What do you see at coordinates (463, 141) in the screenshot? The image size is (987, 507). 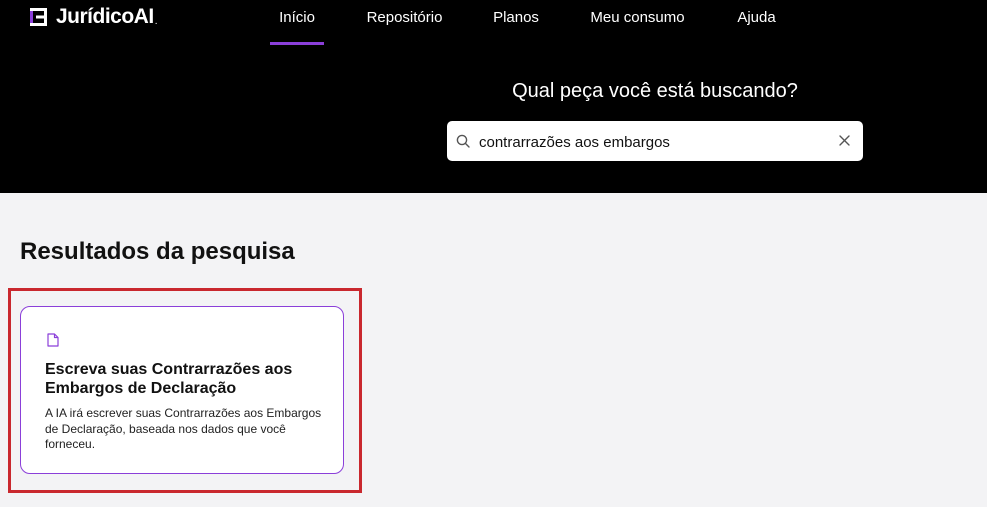 I see `search-icon` at bounding box center [463, 141].